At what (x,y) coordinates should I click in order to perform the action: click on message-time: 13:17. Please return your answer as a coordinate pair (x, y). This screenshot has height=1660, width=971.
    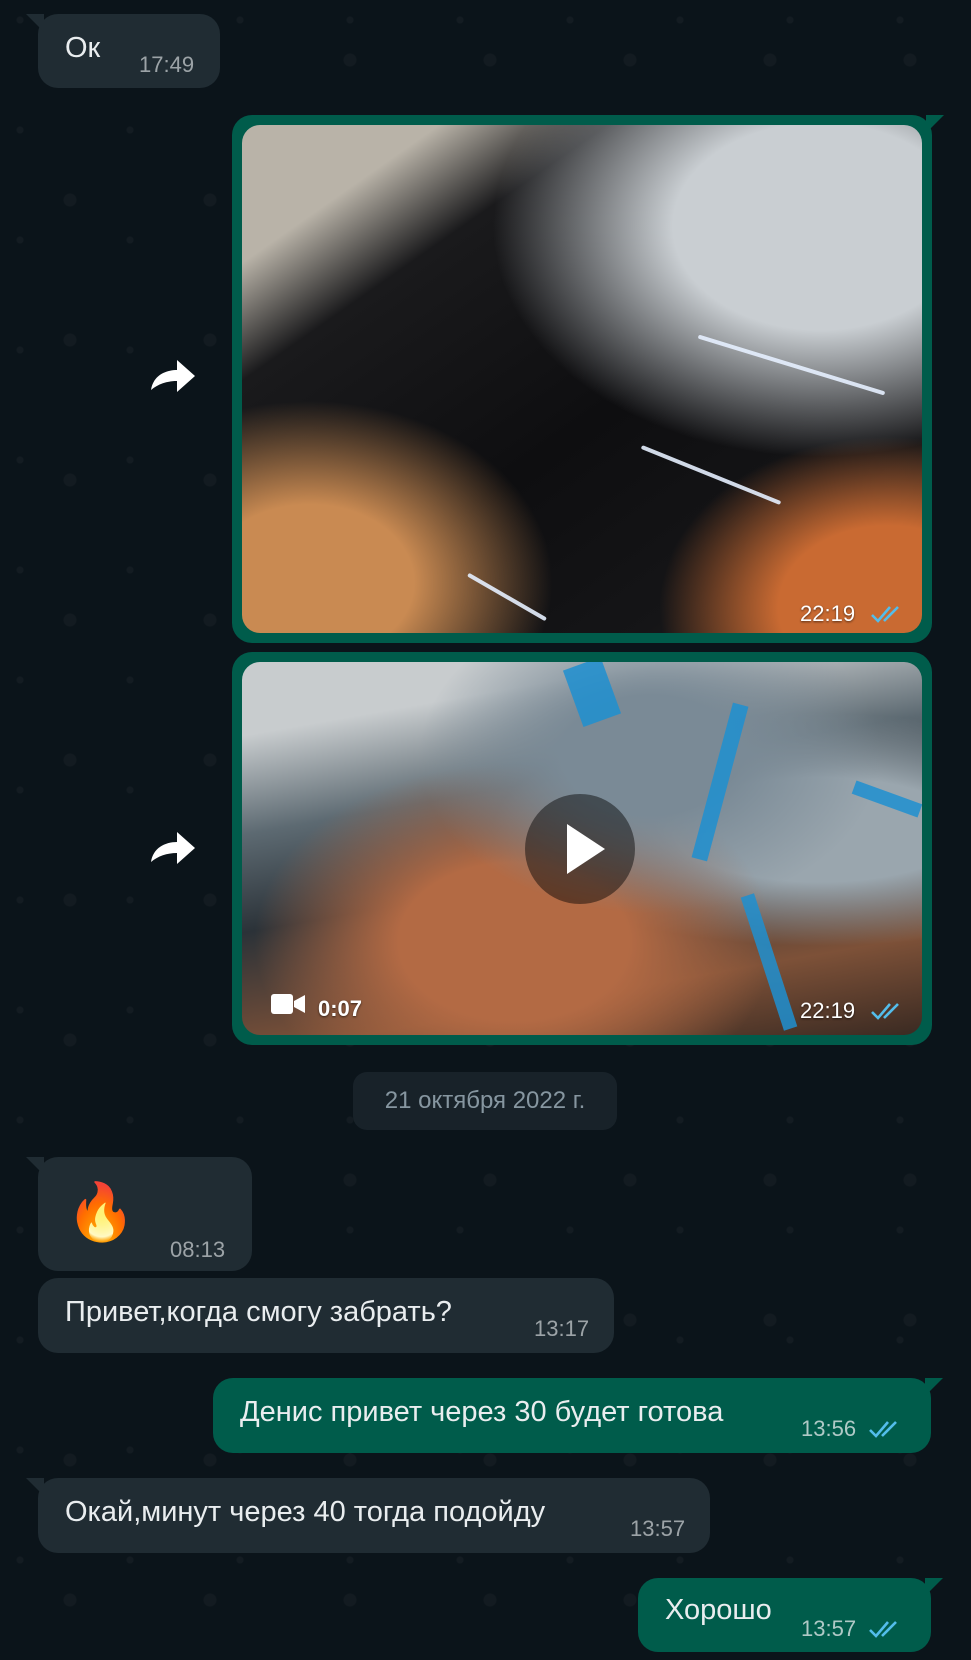
    Looking at the image, I should click on (562, 1328).